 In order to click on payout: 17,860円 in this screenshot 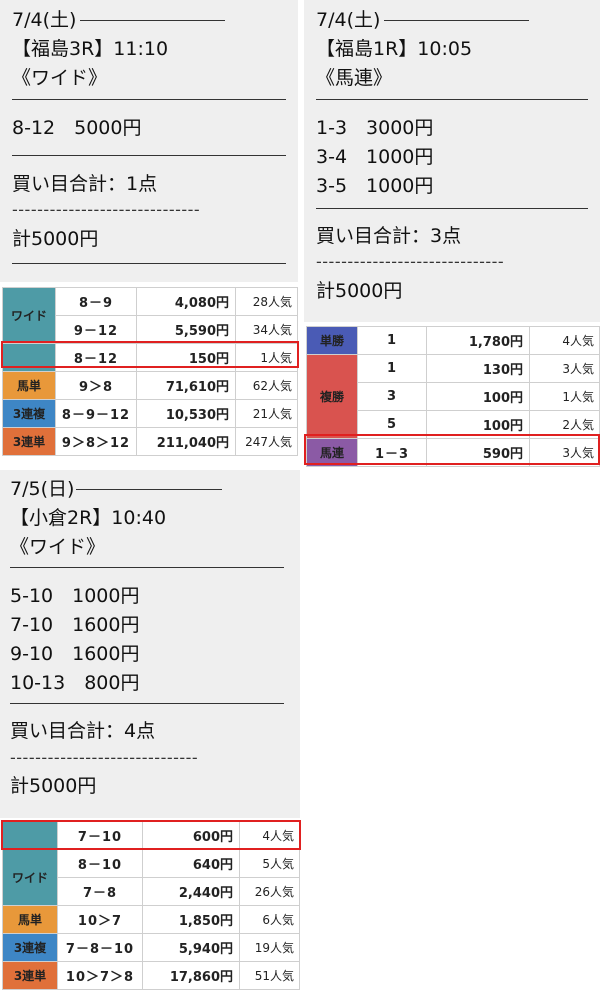, I will do `click(191, 975)`.